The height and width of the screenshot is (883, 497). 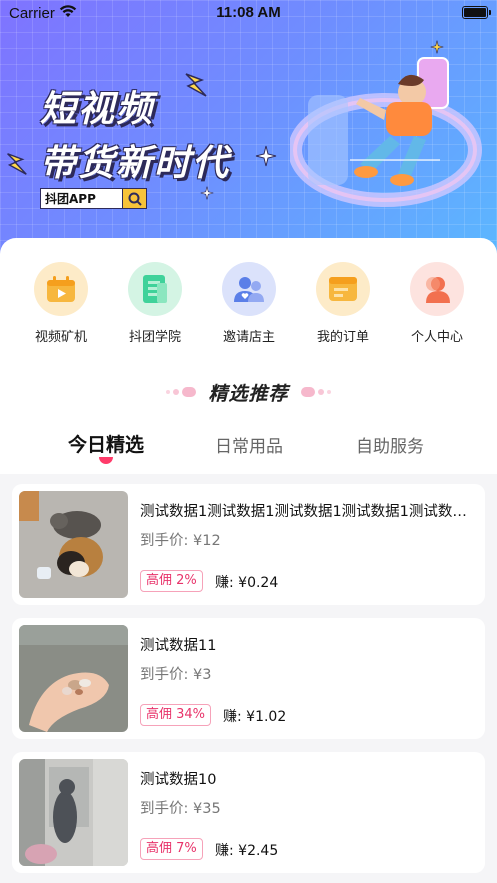 I want to click on video-miner-icon, so click(x=61, y=289).